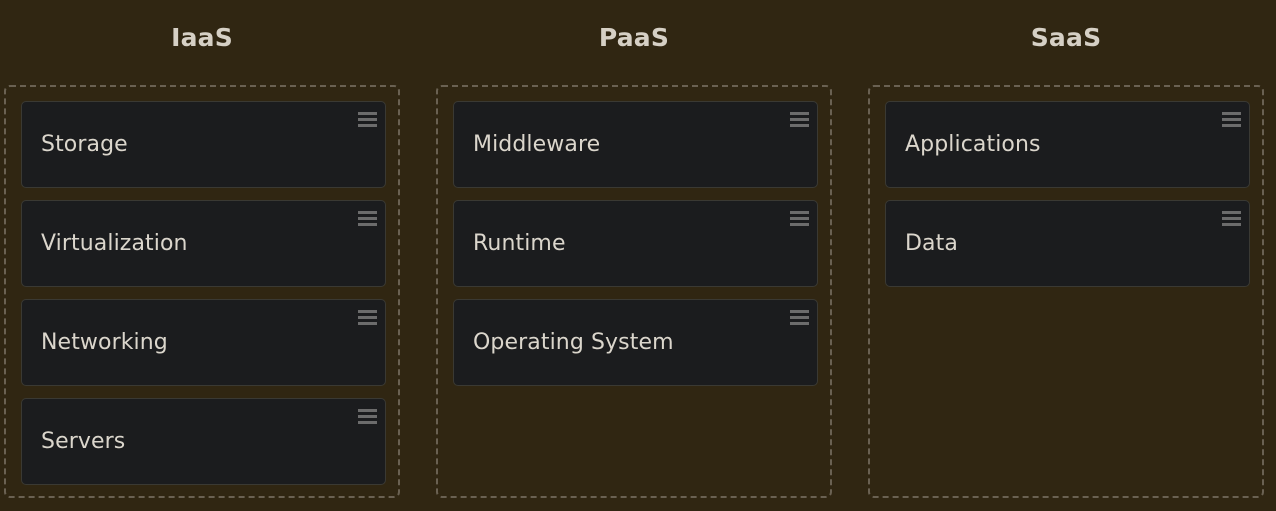 This screenshot has width=1276, height=511. Describe the element at coordinates (202, 37) in the screenshot. I see `column-title: IaaS` at that location.